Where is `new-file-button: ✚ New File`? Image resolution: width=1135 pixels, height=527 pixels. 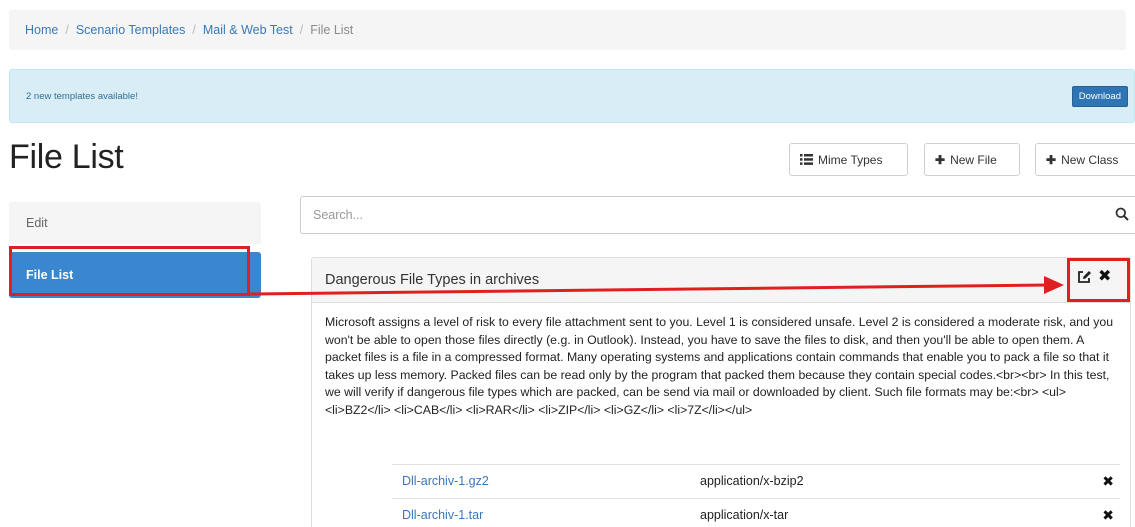
new-file-button: ✚ New File is located at coordinates (972, 159).